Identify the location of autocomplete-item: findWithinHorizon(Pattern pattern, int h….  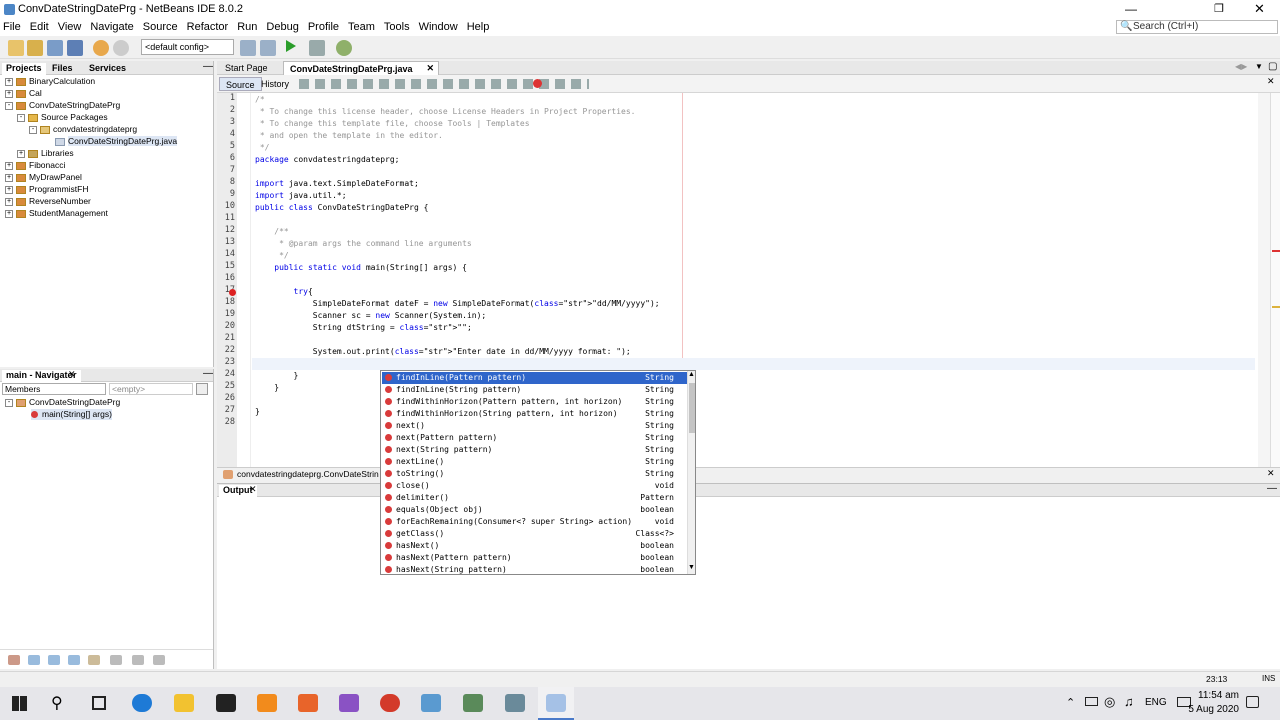
(535, 402).